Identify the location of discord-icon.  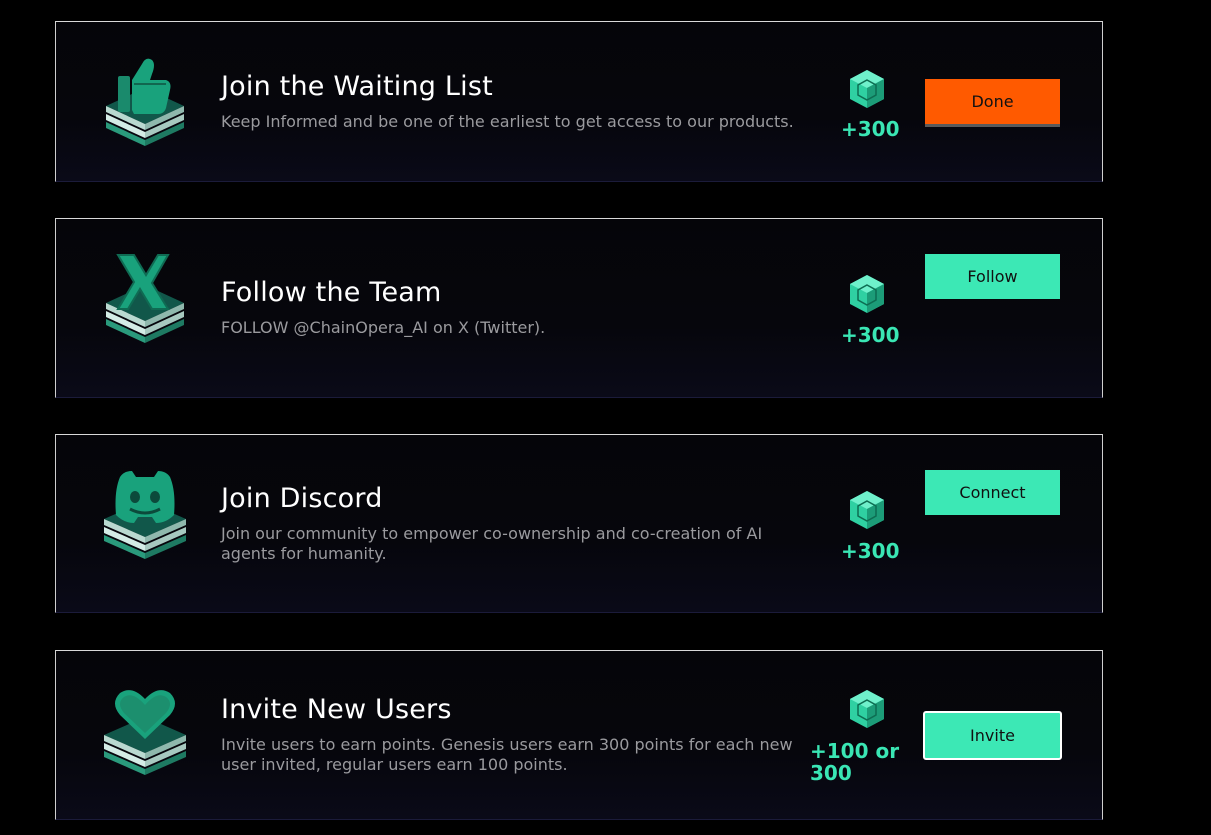
(145, 515).